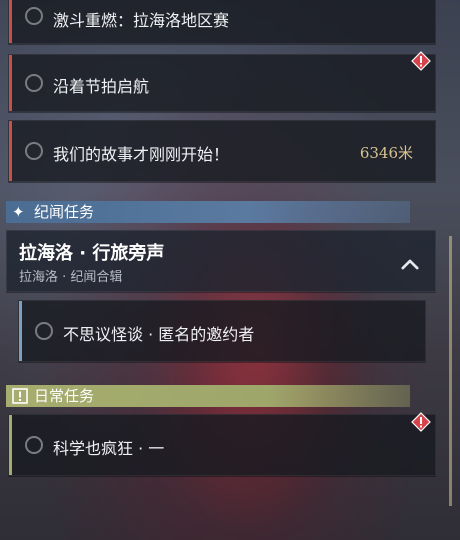 The image size is (460, 540). I want to click on group-title: 拉海洛 · 行旅旁声, so click(92, 253).